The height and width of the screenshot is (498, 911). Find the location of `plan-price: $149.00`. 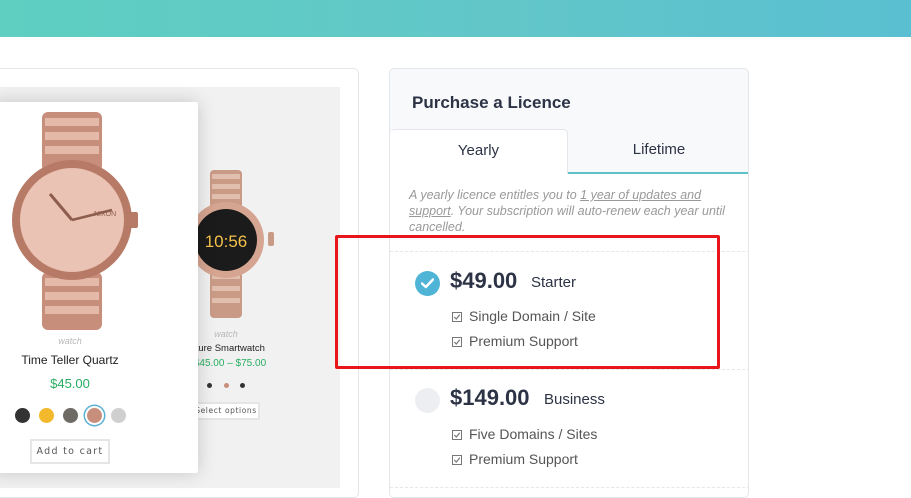

plan-price: $149.00 is located at coordinates (490, 397).